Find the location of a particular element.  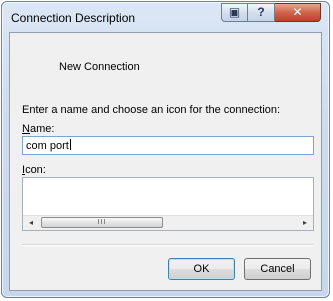

scrollbar-grip-icon: III is located at coordinates (102, 222).